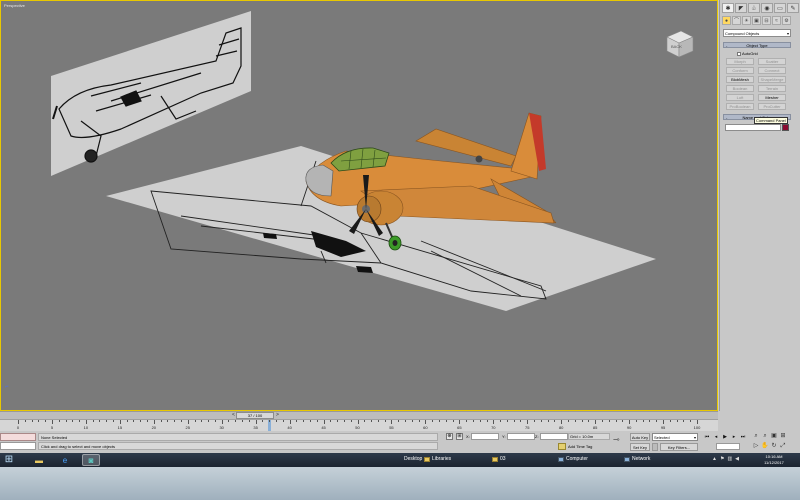 The image size is (800, 500). What do you see at coordinates (65, 460) in the screenshot?
I see `internet-explorer-icon: e` at bounding box center [65, 460].